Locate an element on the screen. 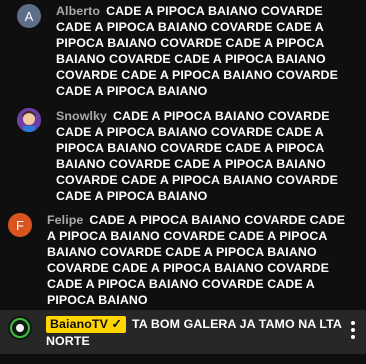  avatar-letter: F is located at coordinates (20, 225).